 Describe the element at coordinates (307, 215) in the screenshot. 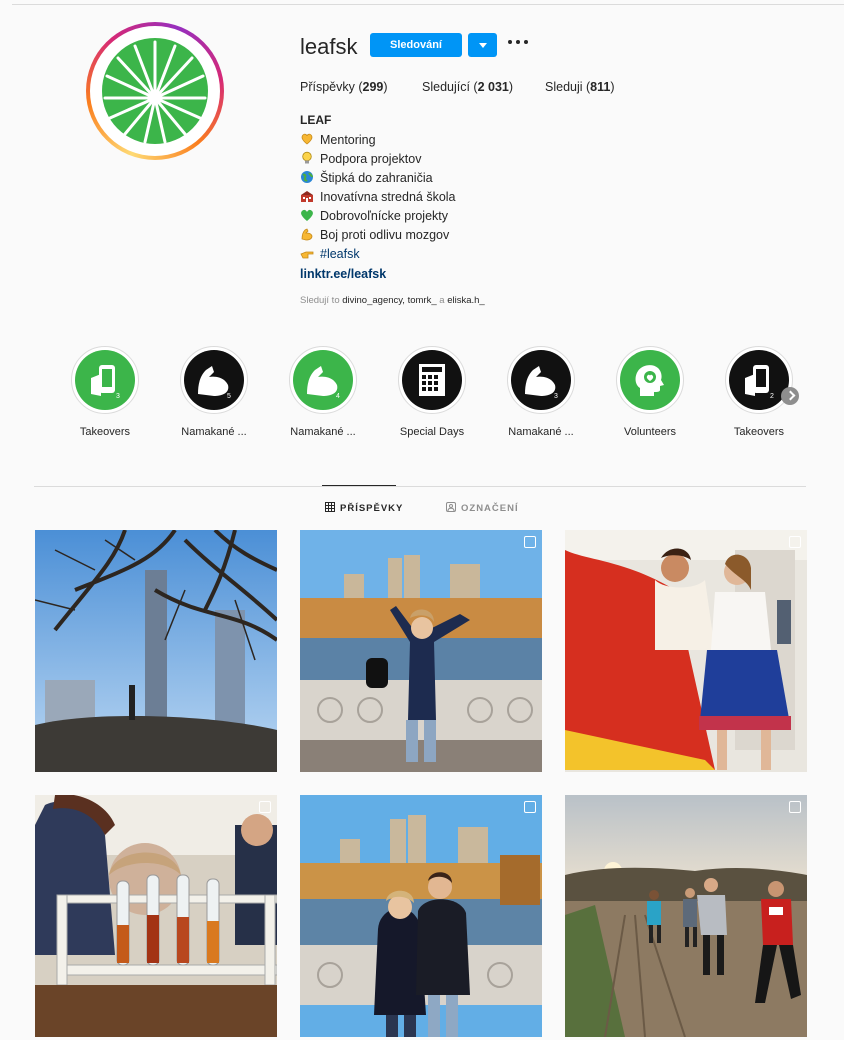

I see `green-heart-icon` at that location.